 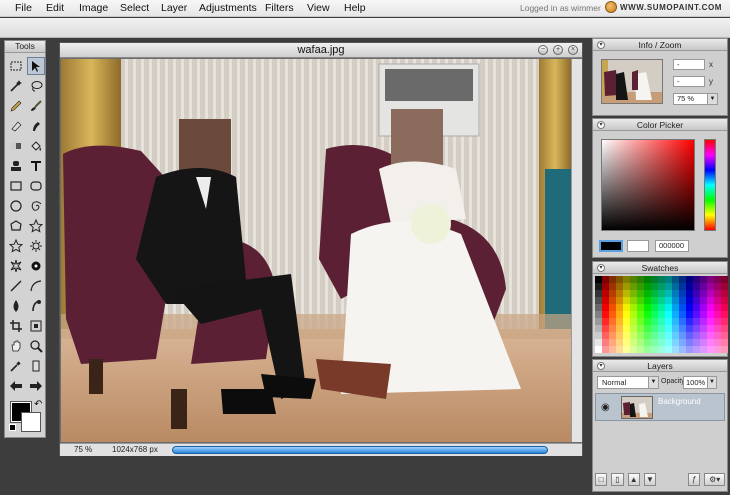 I want to click on smudge-tool-icon, so click(x=36, y=126).